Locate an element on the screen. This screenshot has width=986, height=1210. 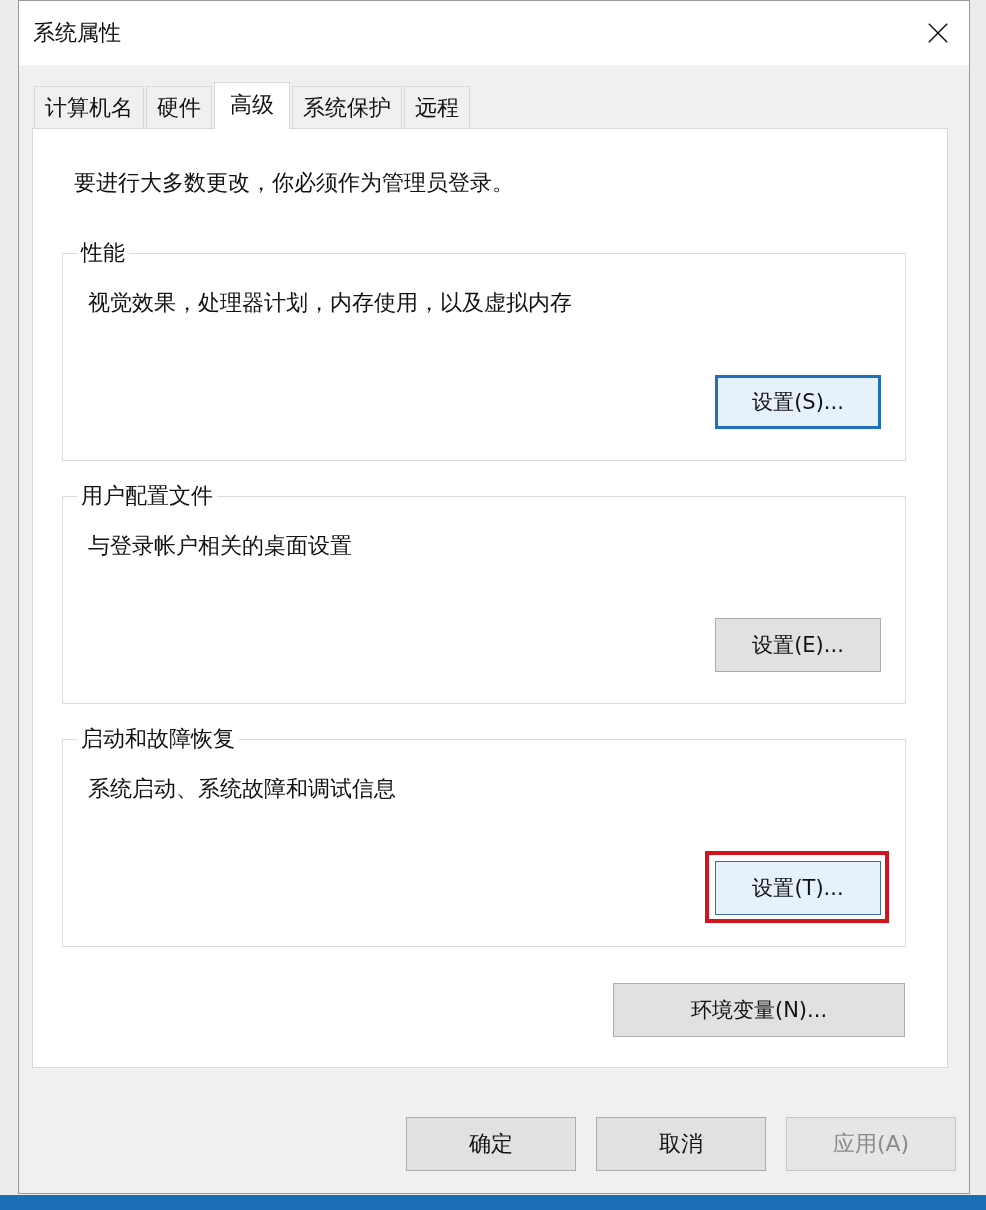
notice-text: 要进行大多数更改，你必须作为管理员登录。 is located at coordinates (294, 183).